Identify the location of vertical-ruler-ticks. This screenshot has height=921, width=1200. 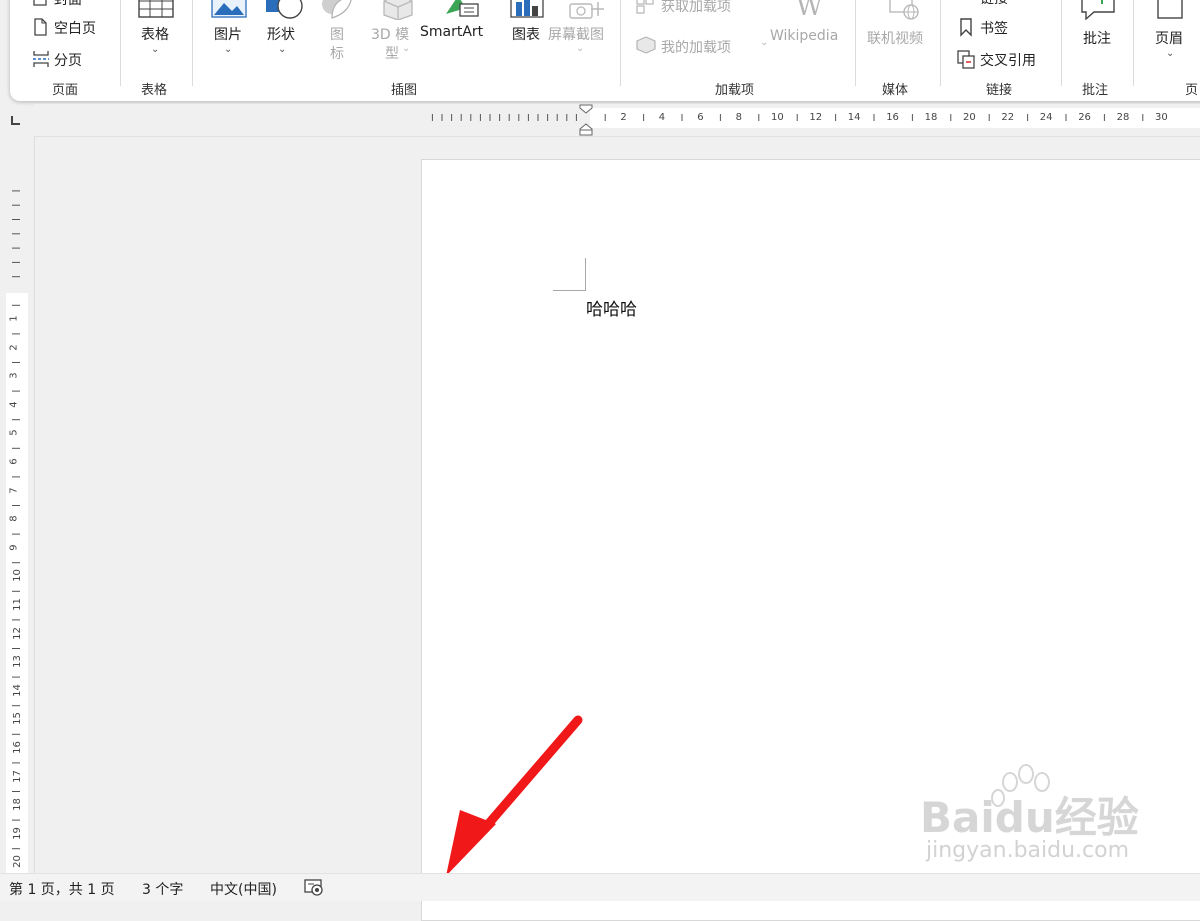
(17, 532).